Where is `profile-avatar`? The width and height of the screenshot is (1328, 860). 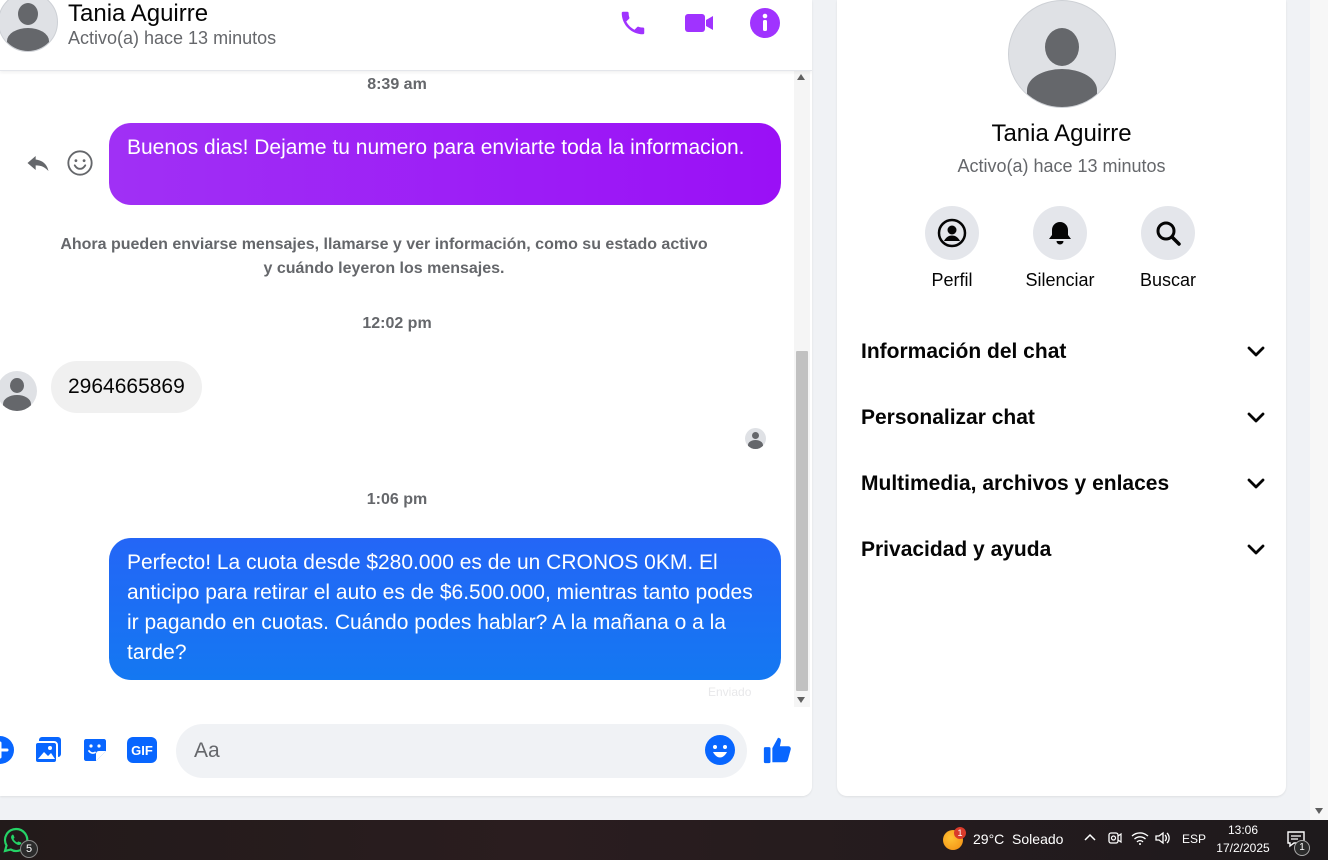 profile-avatar is located at coordinates (1062, 54).